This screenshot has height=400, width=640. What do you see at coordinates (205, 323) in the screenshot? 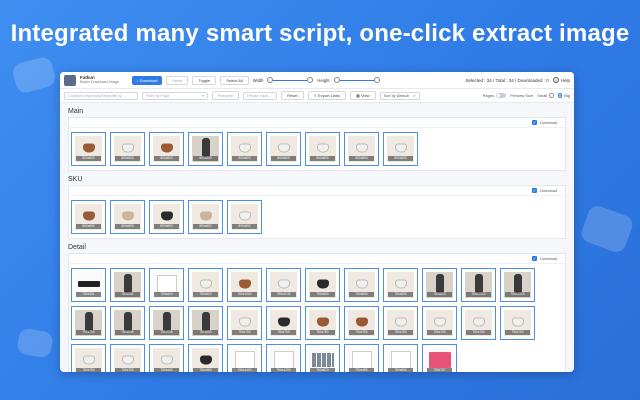
I see `image-thumbnail: 750x850` at bounding box center [205, 323].